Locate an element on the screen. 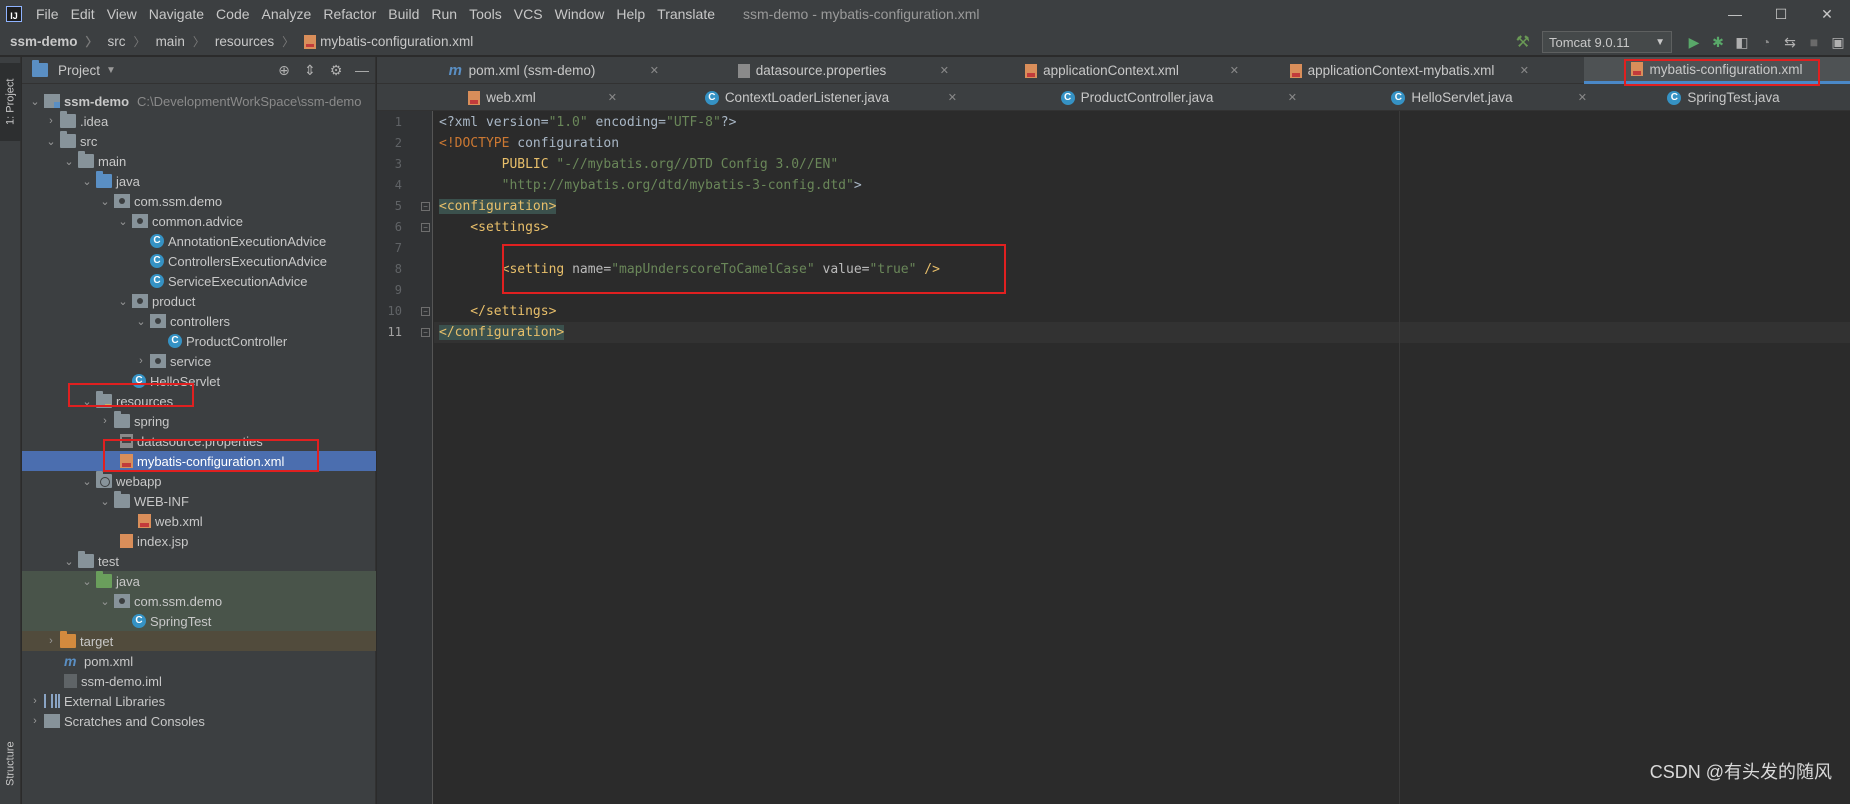 The height and width of the screenshot is (804, 1850). tree-item-test-package: ⌄ com.ssm.demo is located at coordinates (199, 601).